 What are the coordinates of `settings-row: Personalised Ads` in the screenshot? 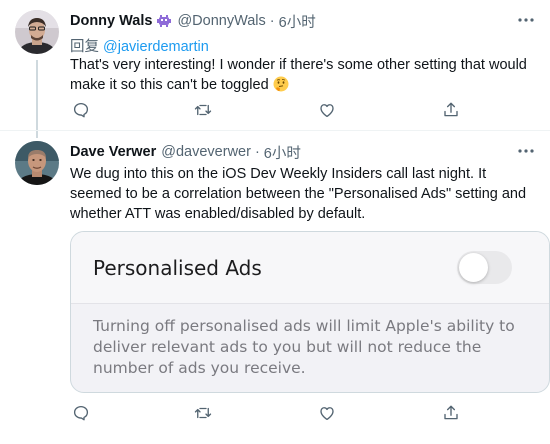 It's located at (310, 268).